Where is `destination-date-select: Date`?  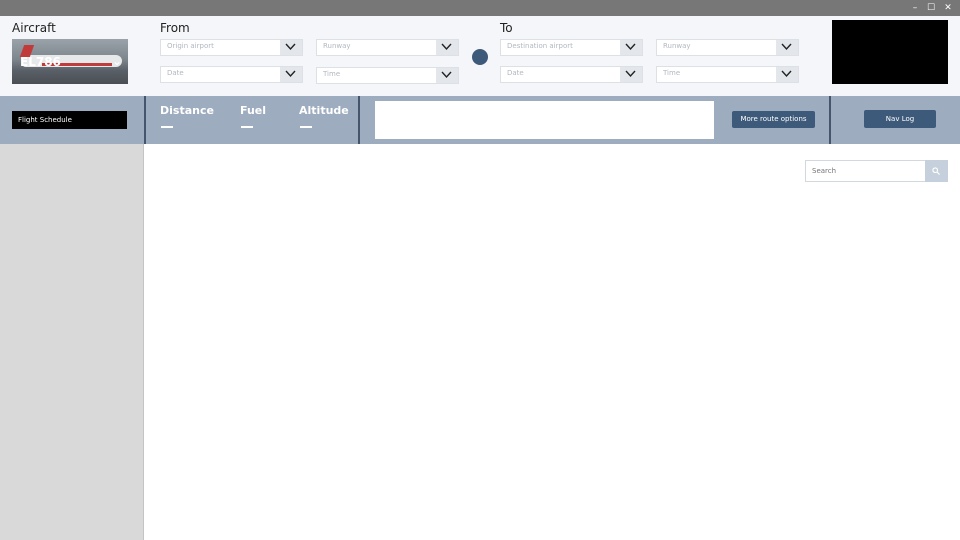
destination-date-select: Date is located at coordinates (571, 74).